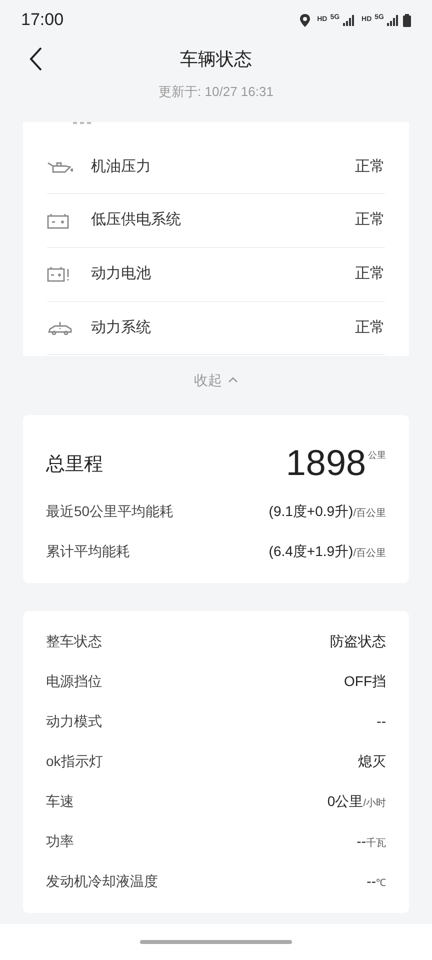 This screenshot has width=432, height=960. What do you see at coordinates (110, 511) in the screenshot?
I see `consumption-label: 最近50公里平均能耗` at bounding box center [110, 511].